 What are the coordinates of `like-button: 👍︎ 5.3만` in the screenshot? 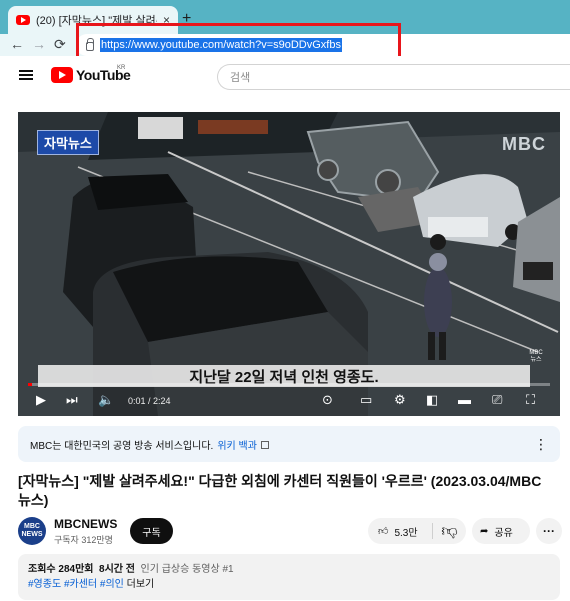 It's located at (400, 531).